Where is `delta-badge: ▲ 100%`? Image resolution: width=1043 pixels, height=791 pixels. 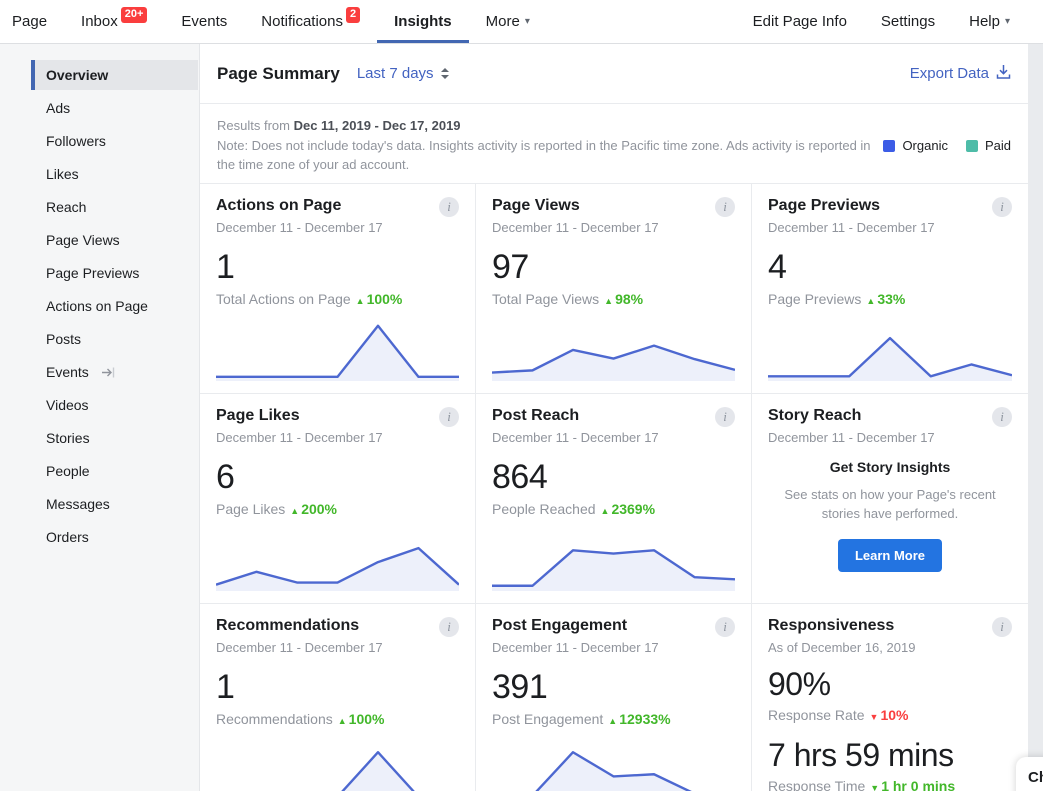
delta-badge: ▲ 100% is located at coordinates (361, 719).